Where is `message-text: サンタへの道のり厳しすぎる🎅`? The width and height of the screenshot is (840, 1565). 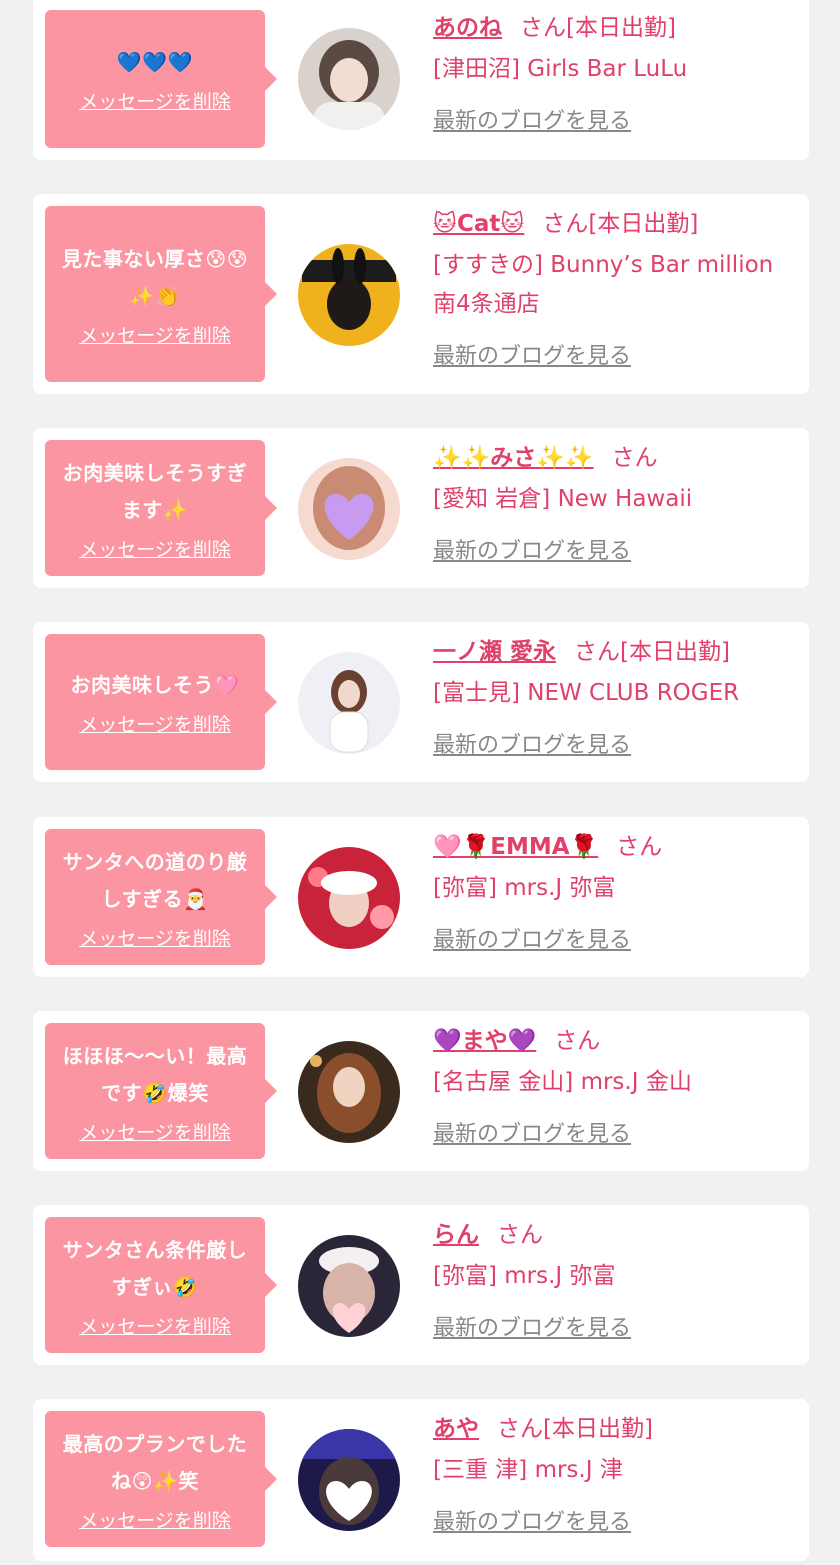 message-text: サンタへの道のり厳しすぎる🎅 is located at coordinates (155, 880).